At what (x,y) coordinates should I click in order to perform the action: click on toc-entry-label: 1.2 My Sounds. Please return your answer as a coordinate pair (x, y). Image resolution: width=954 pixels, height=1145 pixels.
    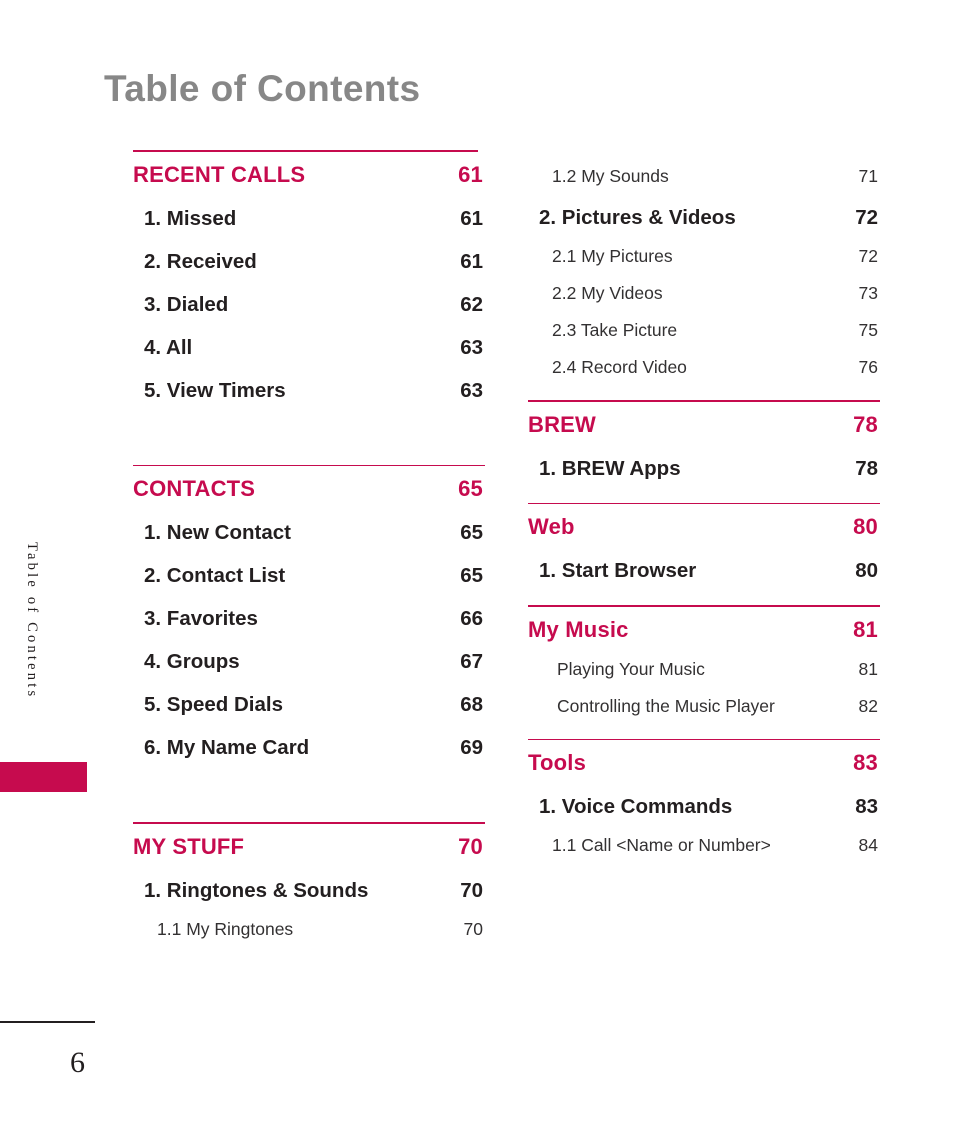
    Looking at the image, I should click on (610, 176).